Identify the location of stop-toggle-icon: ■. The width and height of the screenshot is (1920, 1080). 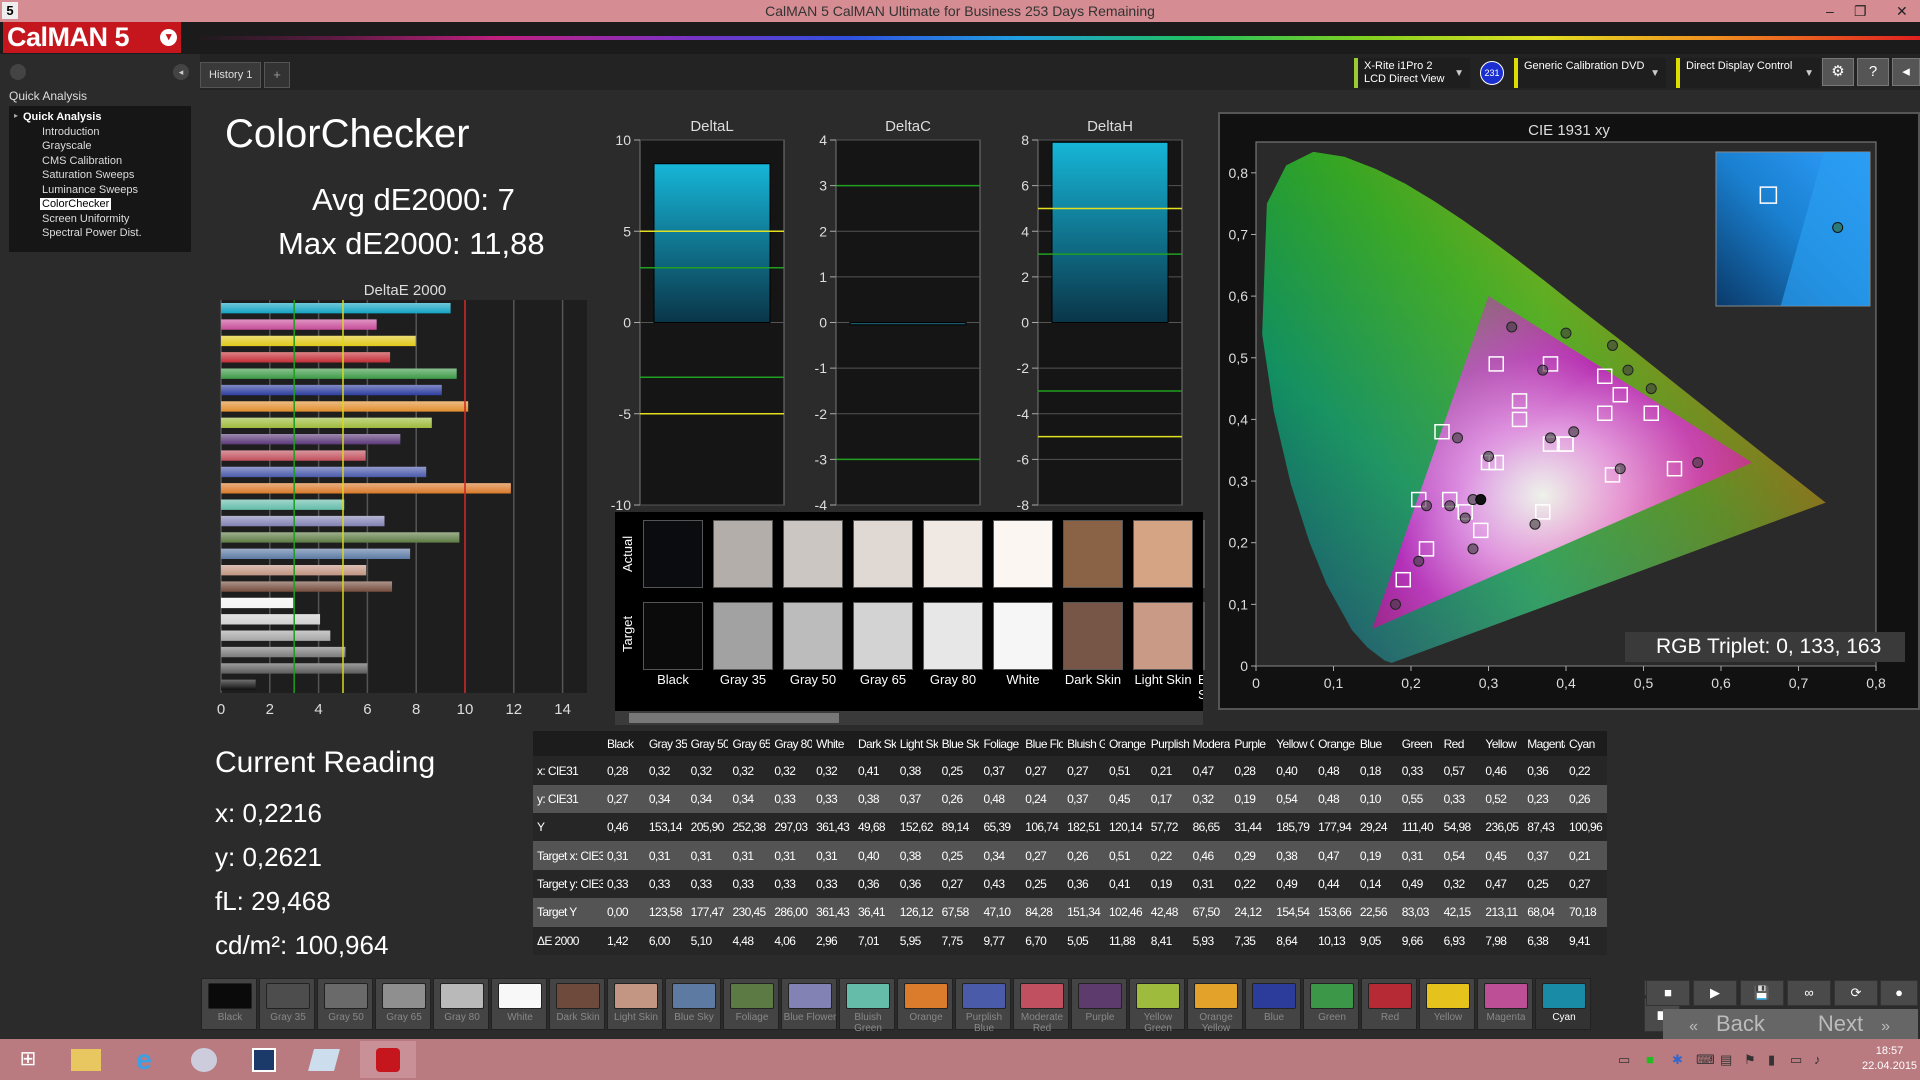
(1668, 993).